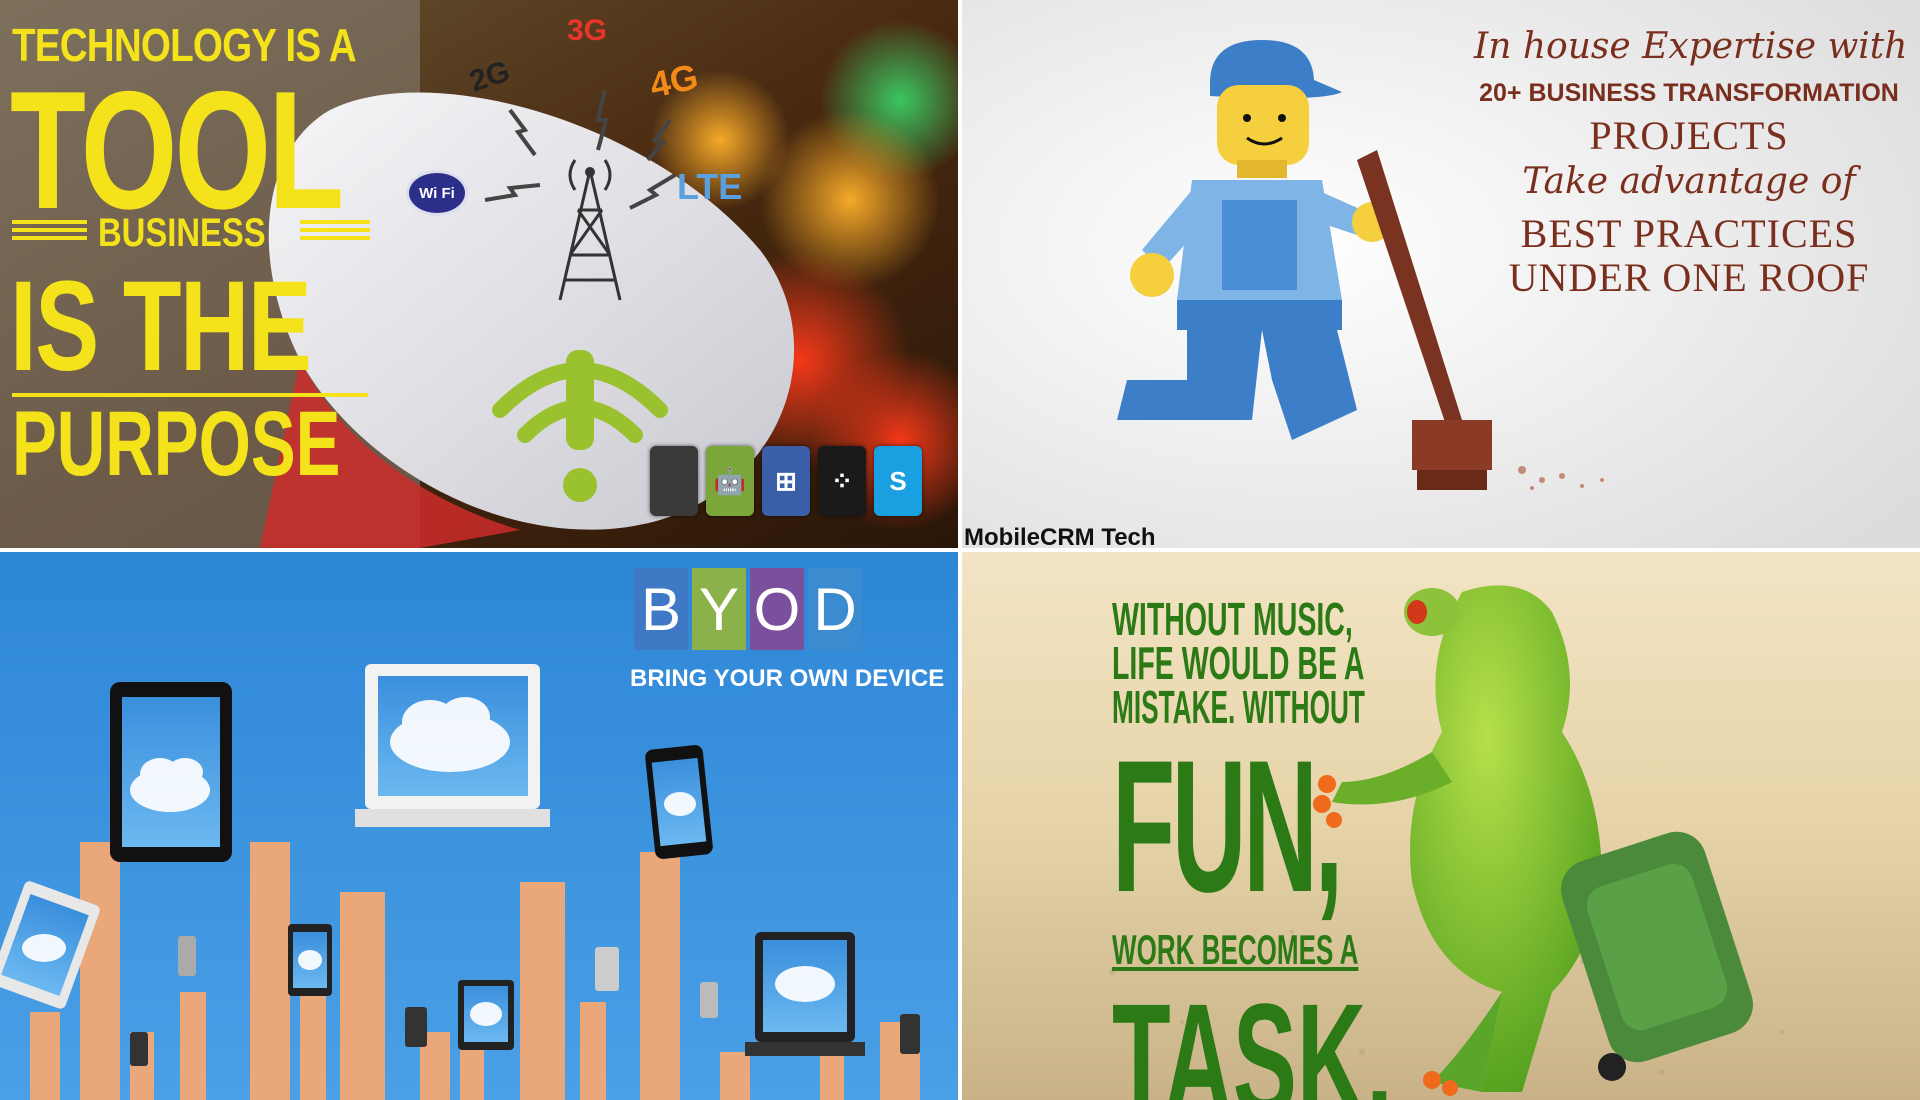 The image size is (1920, 1100). I want to click on os-icon-row: 🤖 ⊞ ⁘ S, so click(786, 481).